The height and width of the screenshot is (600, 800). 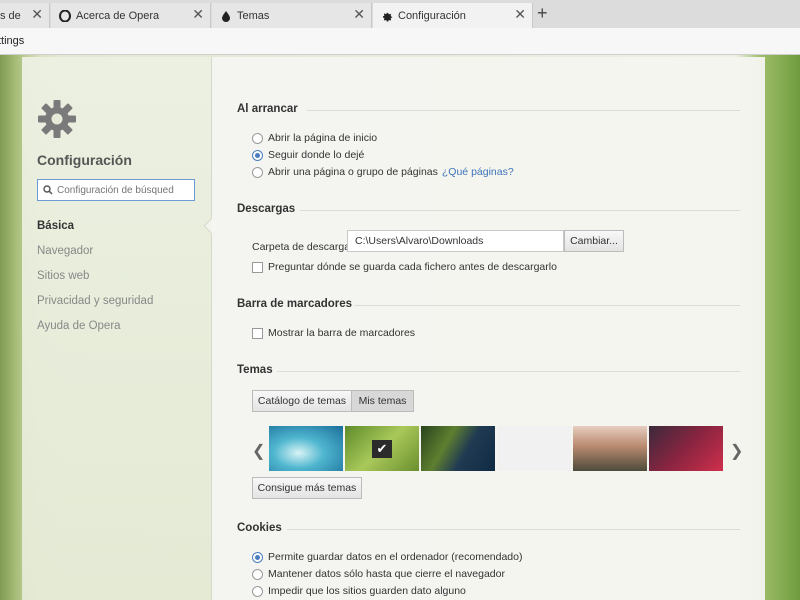 I want to click on option-label: Abrir la página de inicio, so click(x=323, y=138).